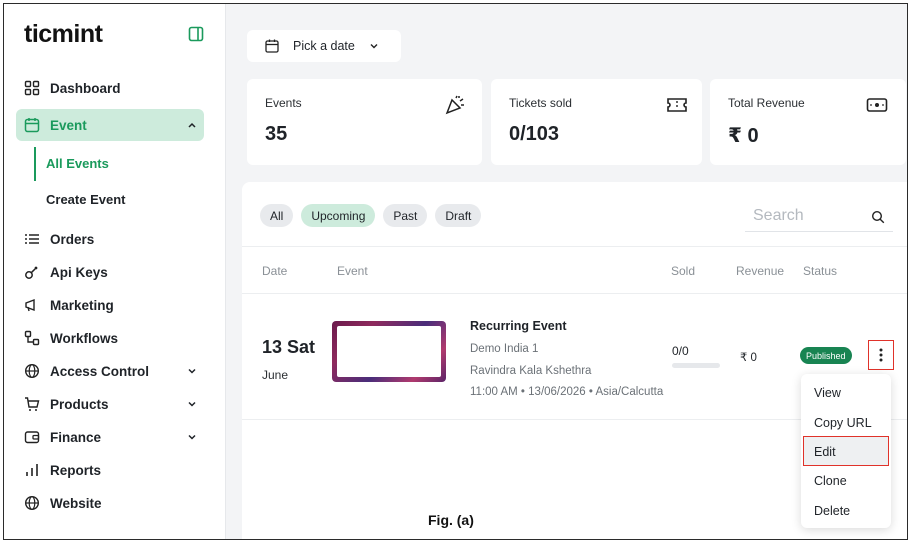 The height and width of the screenshot is (543, 911). What do you see at coordinates (32, 371) in the screenshot?
I see `globe-lock-icon` at bounding box center [32, 371].